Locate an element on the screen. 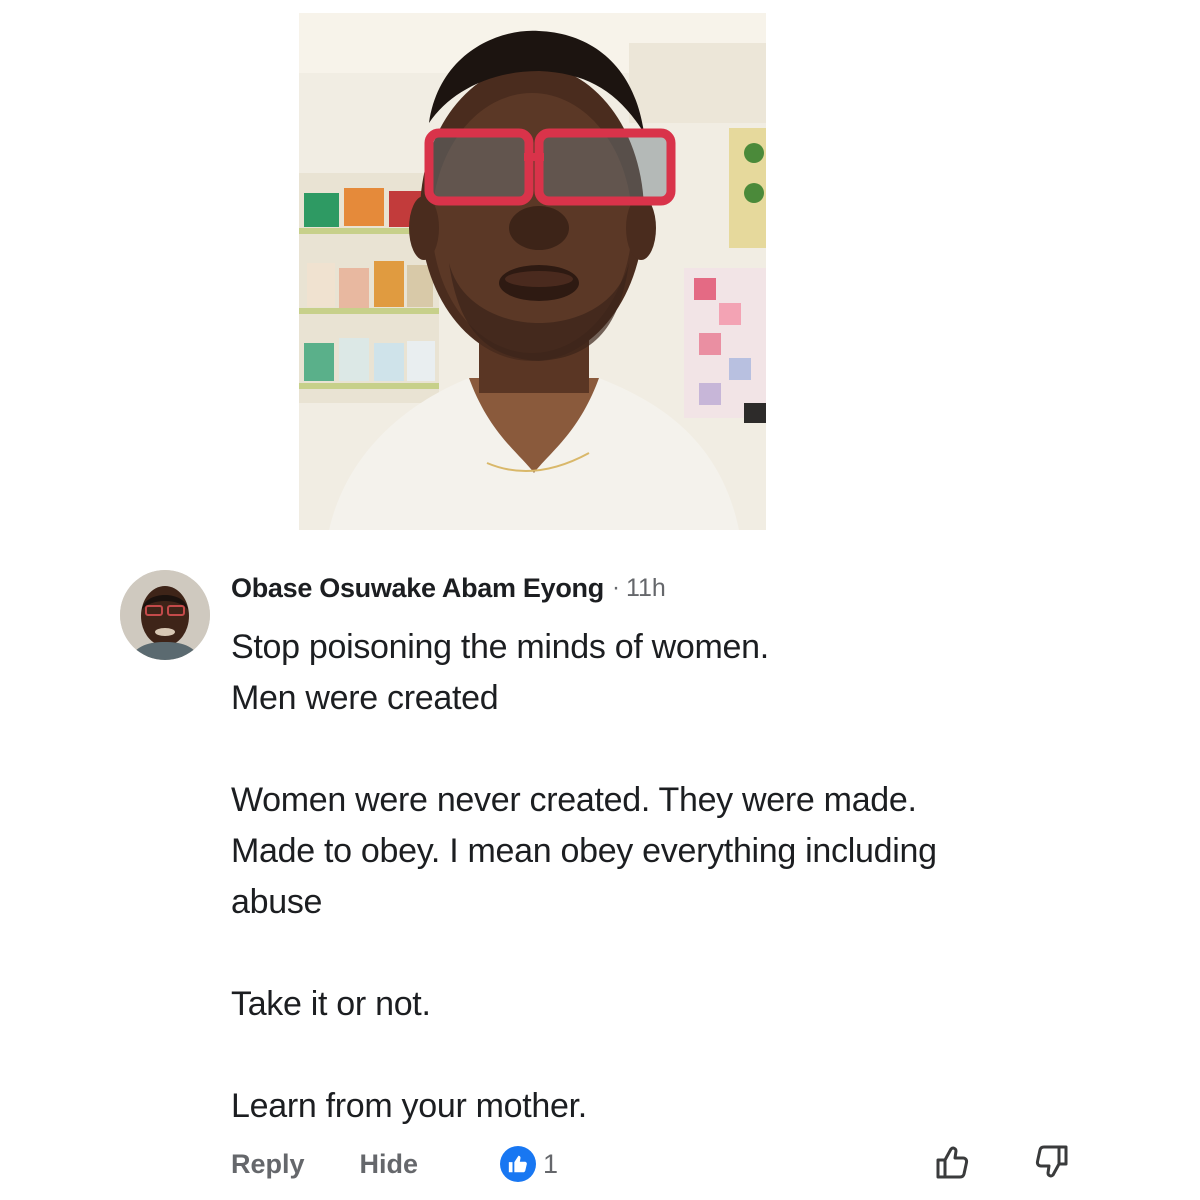  comment-line: Learn from your mother. is located at coordinates (409, 1106).